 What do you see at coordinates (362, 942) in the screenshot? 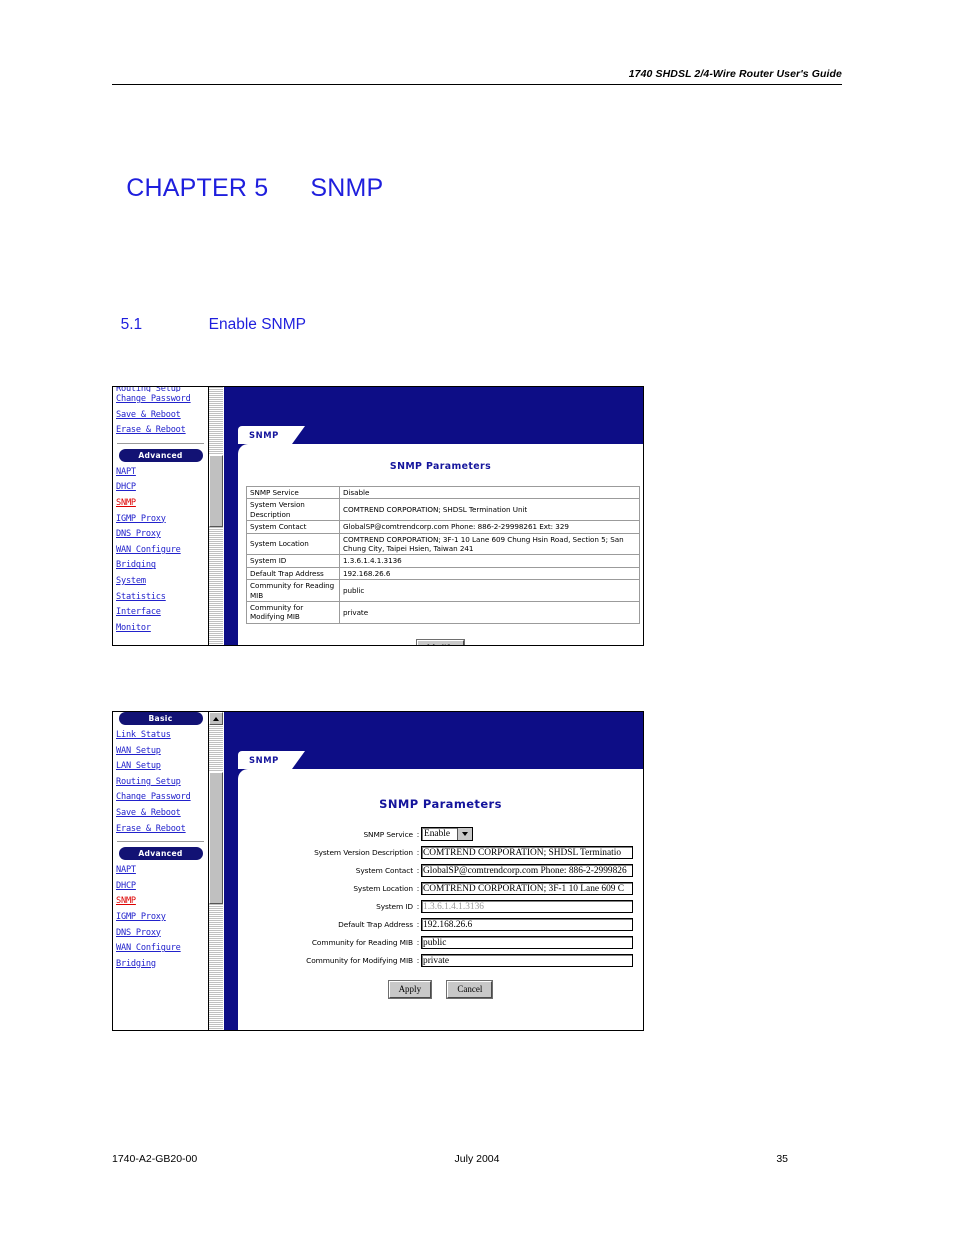
I see `label-community-reading-mib: Community for Reading MIB` at bounding box center [362, 942].